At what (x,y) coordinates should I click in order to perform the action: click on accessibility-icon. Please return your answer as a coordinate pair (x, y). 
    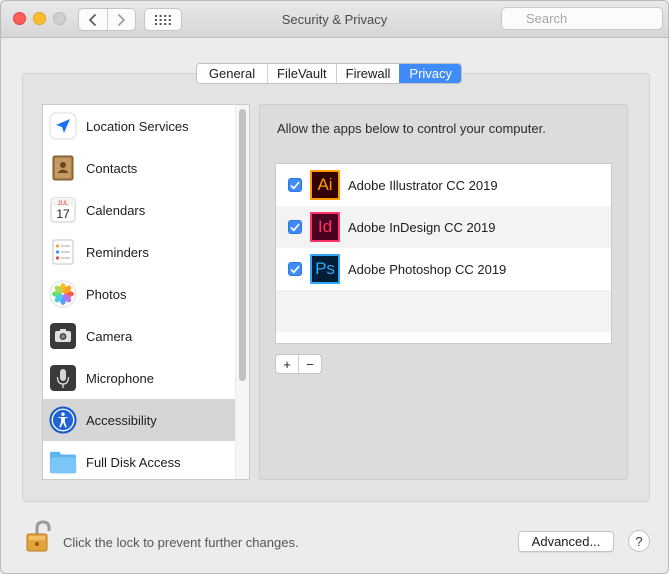
    Looking at the image, I should click on (63, 420).